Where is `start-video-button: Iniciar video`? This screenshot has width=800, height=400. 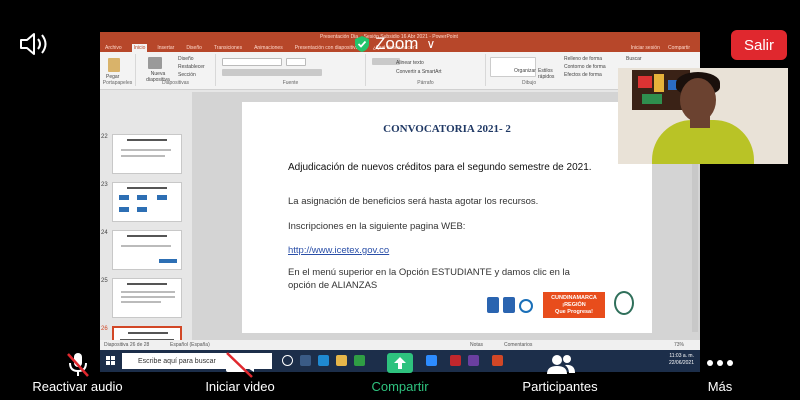
start-video-button: Iniciar video is located at coordinates (240, 375).